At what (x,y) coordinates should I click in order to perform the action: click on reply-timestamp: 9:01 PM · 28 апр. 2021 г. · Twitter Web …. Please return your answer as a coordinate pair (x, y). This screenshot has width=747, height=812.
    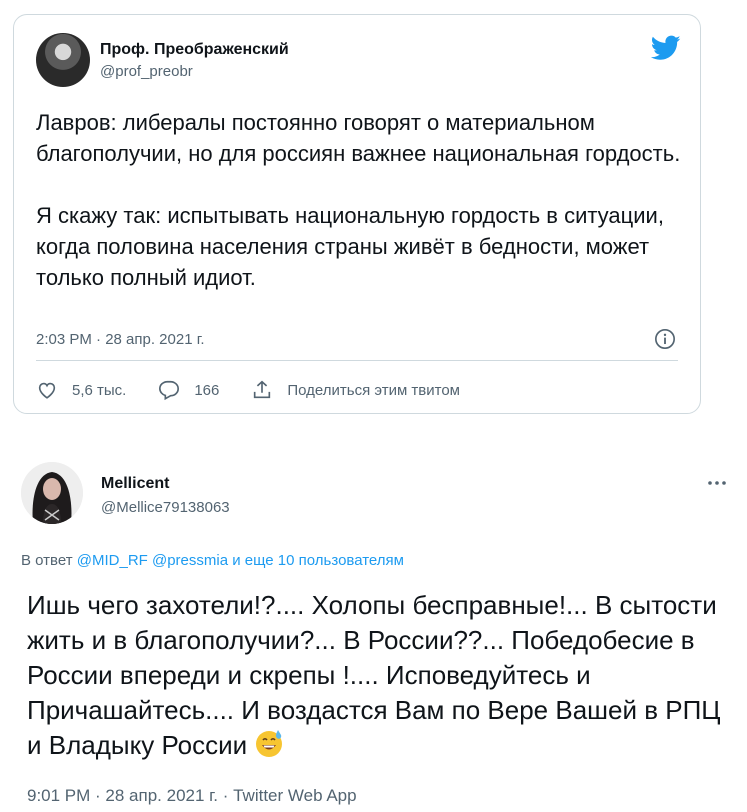
    Looking at the image, I should click on (192, 796).